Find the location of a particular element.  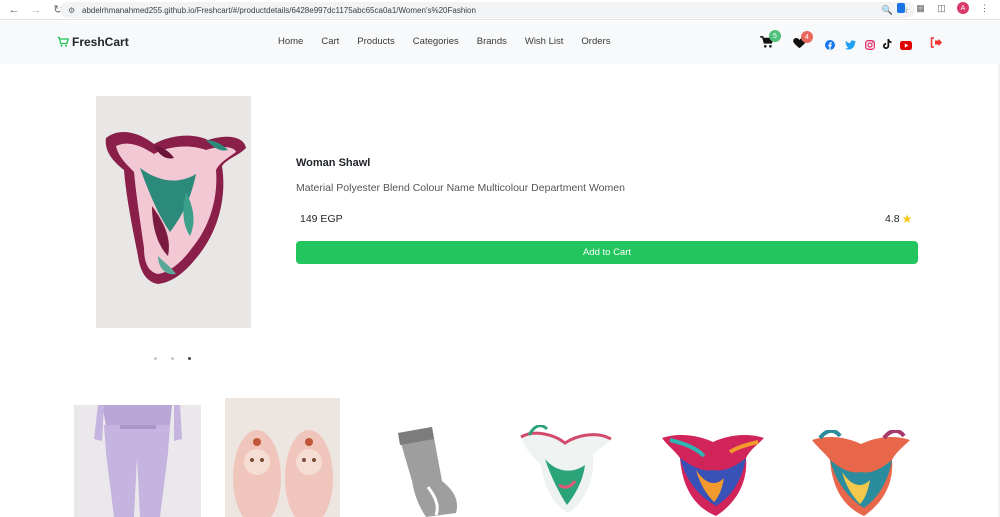

star-icon: ★ is located at coordinates (907, 219).